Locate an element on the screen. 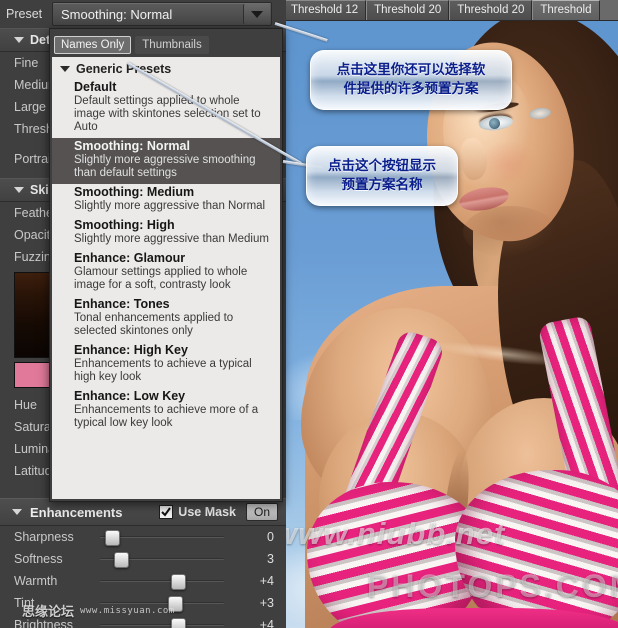 The height and width of the screenshot is (628, 618). names-only-button: Names Only is located at coordinates (93, 45).